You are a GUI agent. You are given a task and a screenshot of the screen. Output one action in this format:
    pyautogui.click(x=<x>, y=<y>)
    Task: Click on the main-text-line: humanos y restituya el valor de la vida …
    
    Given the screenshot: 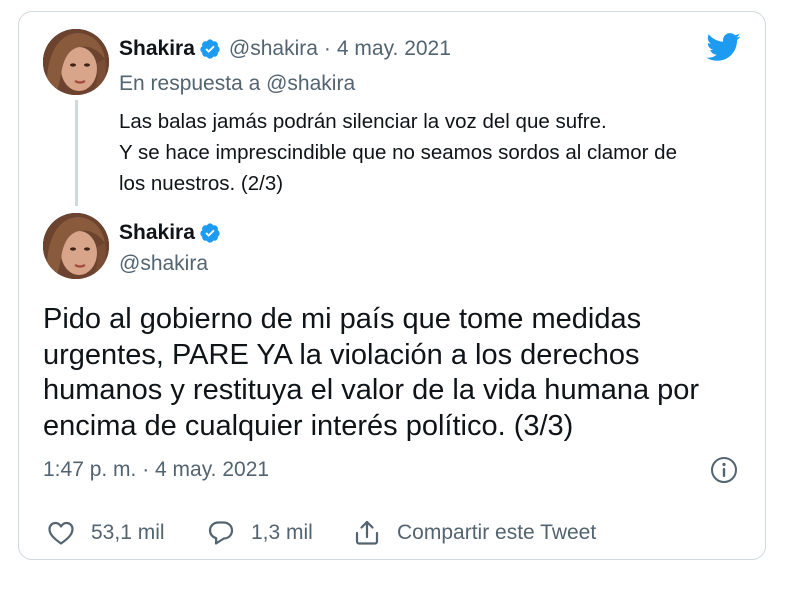 What is the action you would take?
    pyautogui.click(x=371, y=390)
    